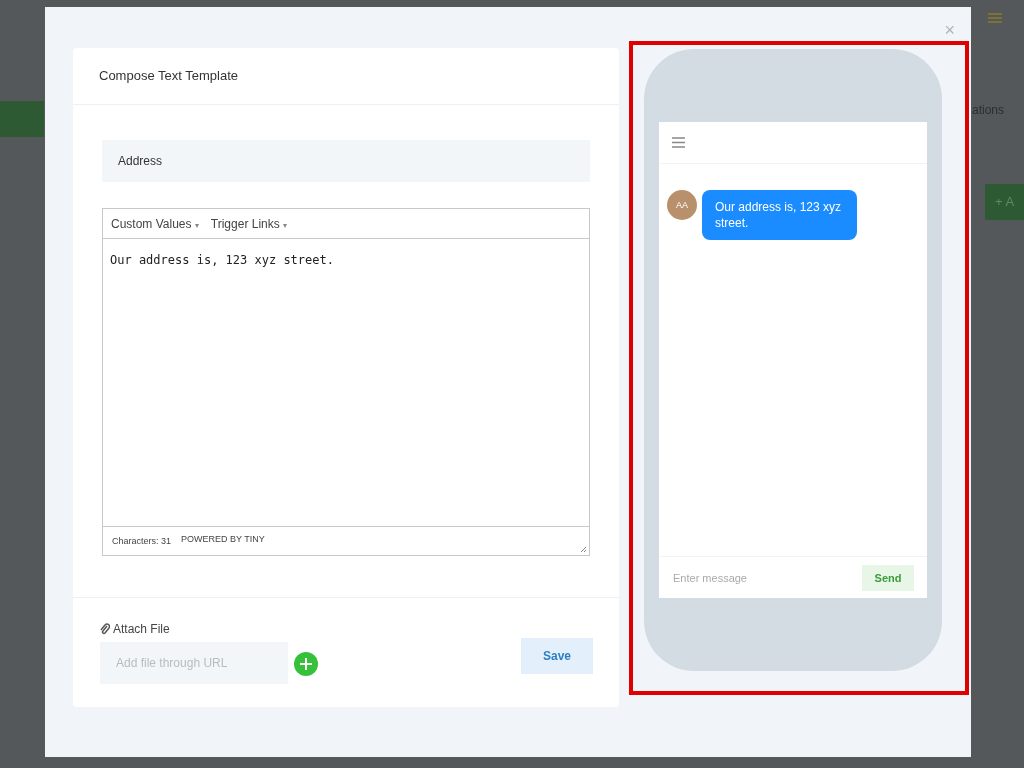 The image size is (1024, 768). Describe the element at coordinates (155, 223) in the screenshot. I see `toolbar-dropdown: Custom Values ▾` at that location.